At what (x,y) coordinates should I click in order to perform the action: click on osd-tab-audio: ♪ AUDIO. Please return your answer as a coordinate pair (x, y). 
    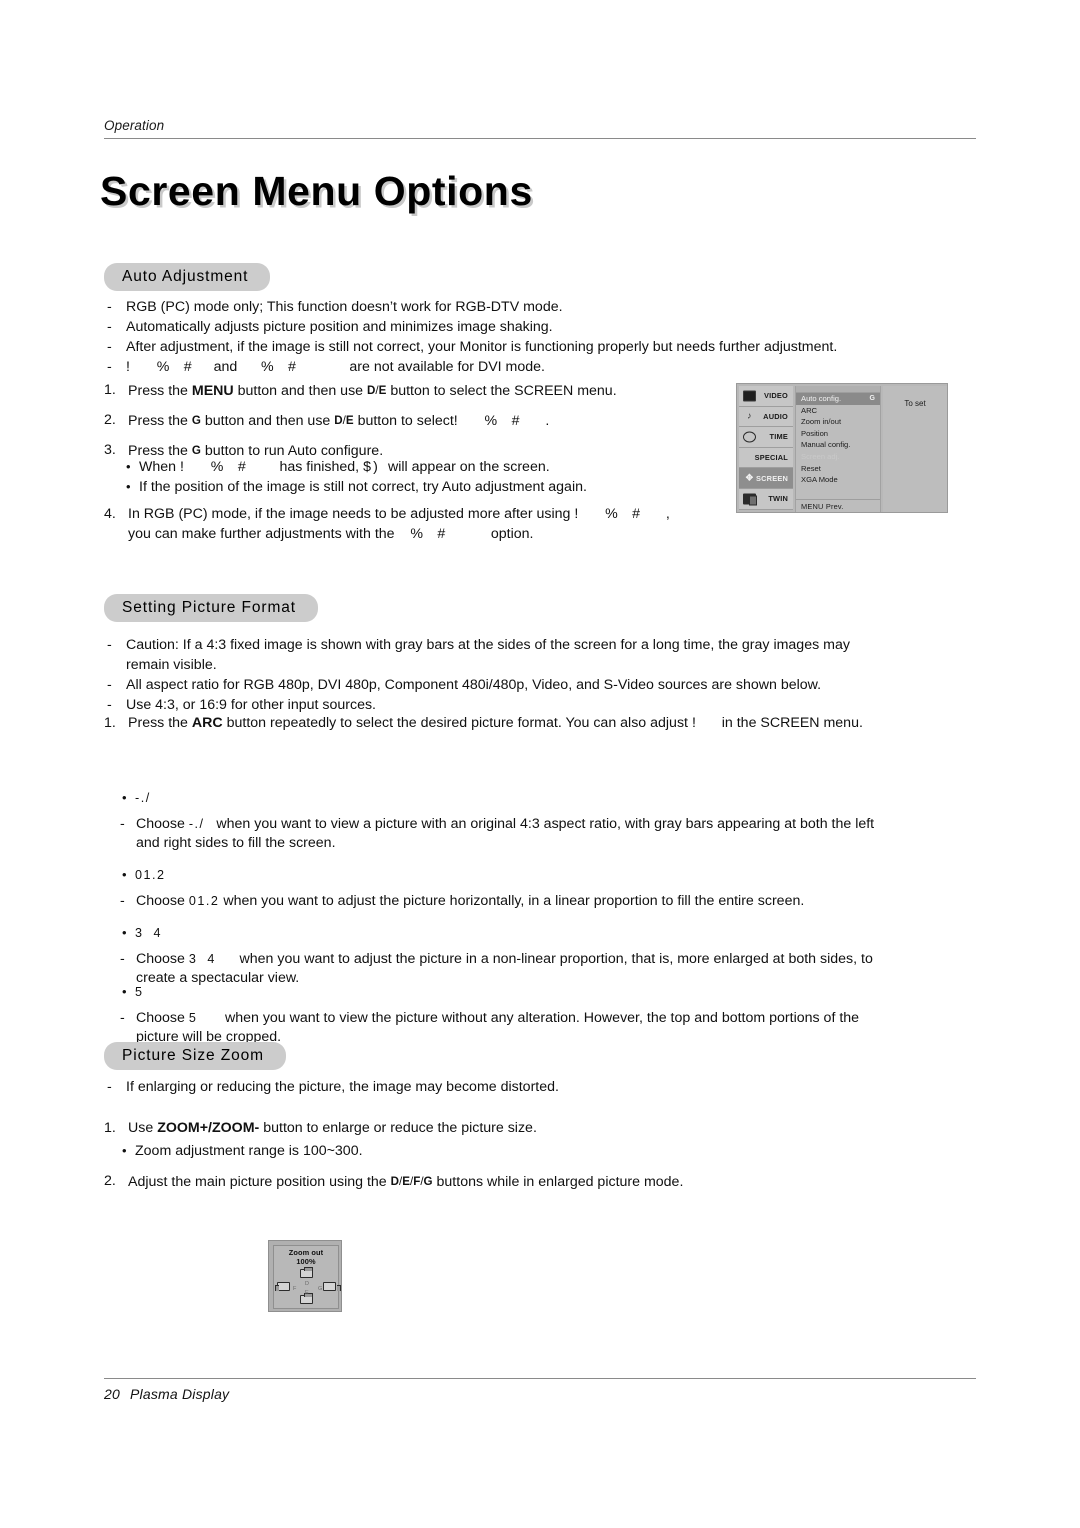
    Looking at the image, I should click on (766, 417).